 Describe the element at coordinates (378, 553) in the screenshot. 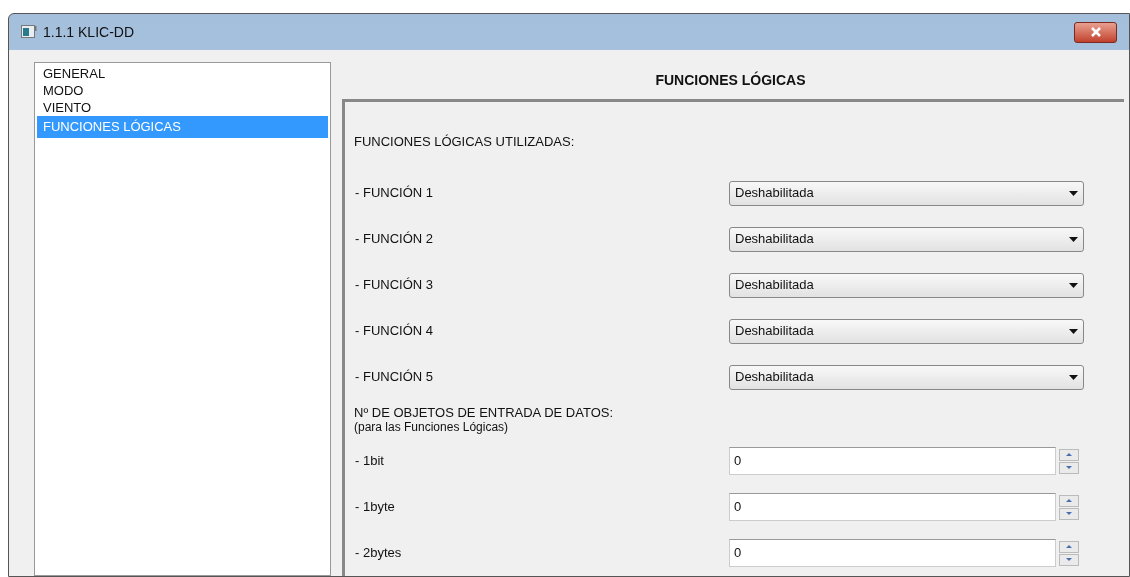

I see `field-label: - 2bytes` at that location.